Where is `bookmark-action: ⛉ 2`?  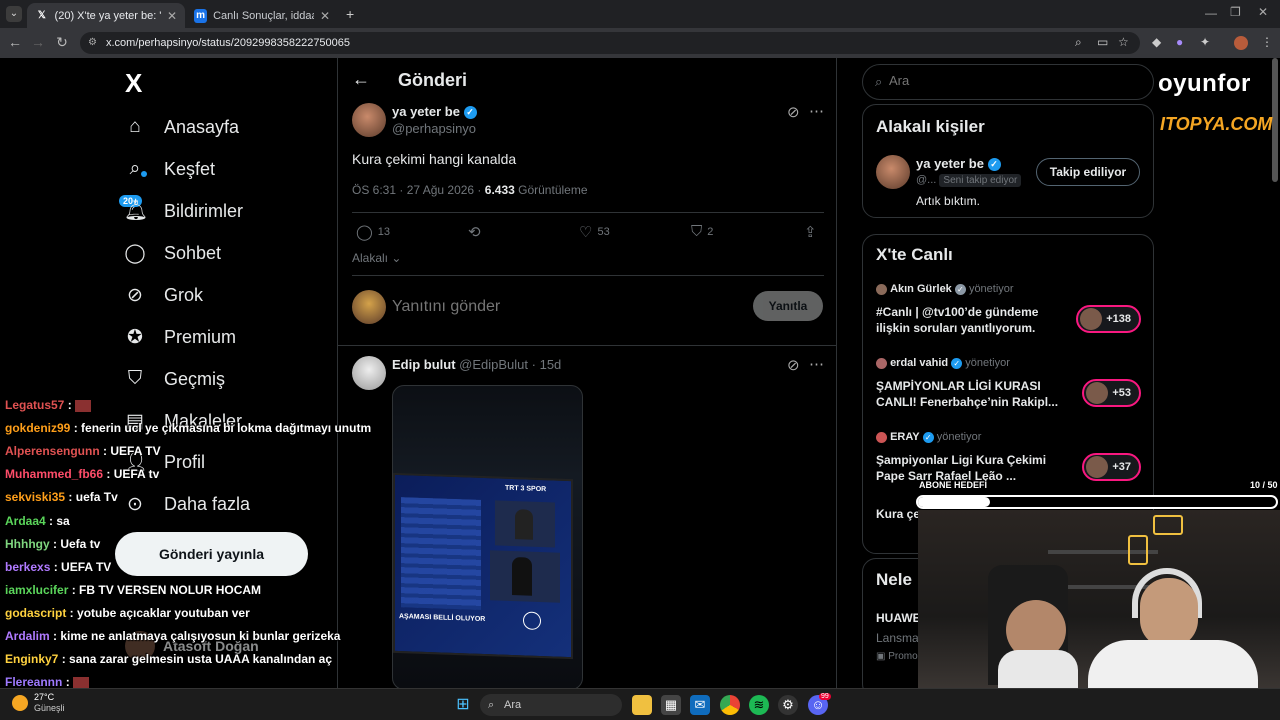 bookmark-action: ⛉ 2 is located at coordinates (702, 231).